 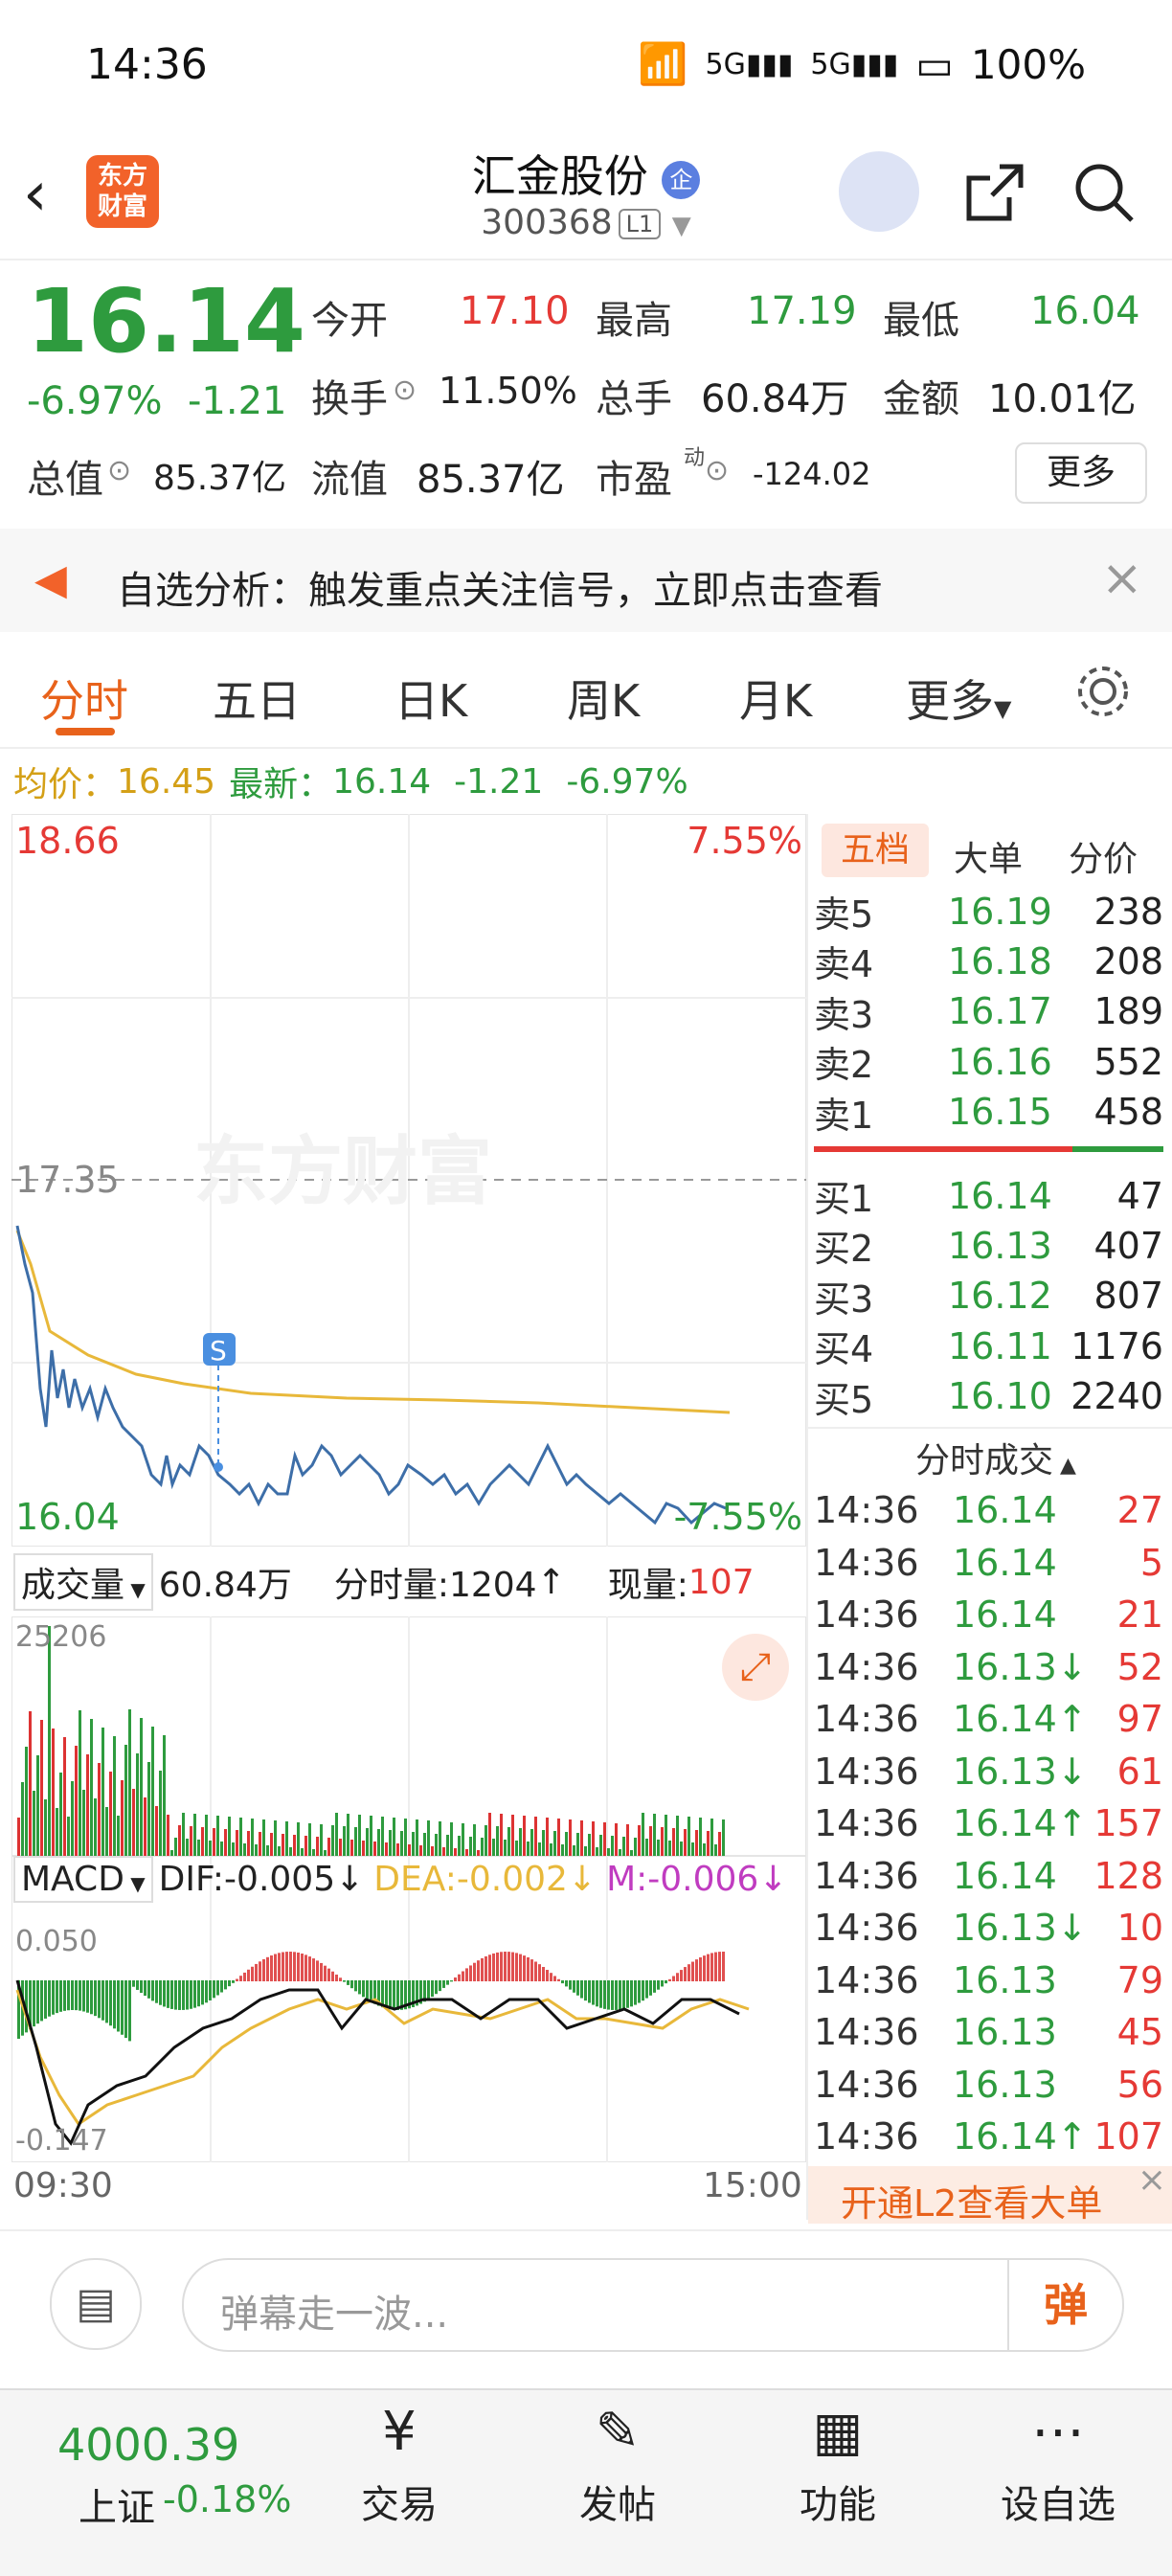 What do you see at coordinates (371, 1375) in the screenshot?
I see `price-line` at bounding box center [371, 1375].